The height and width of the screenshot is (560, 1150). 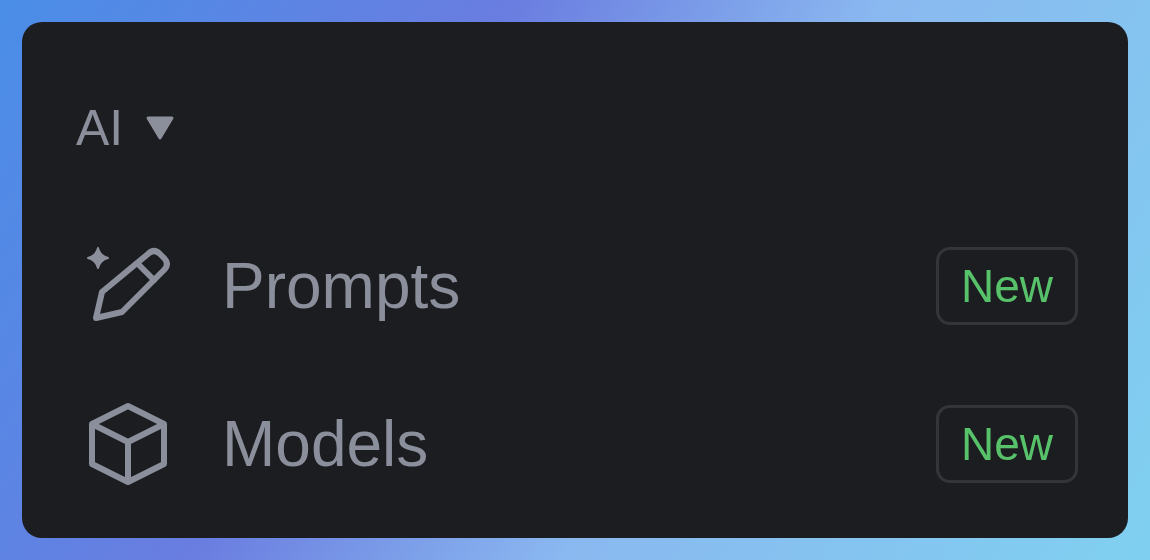 What do you see at coordinates (126, 128) in the screenshot?
I see `section-toggle: AI` at bounding box center [126, 128].